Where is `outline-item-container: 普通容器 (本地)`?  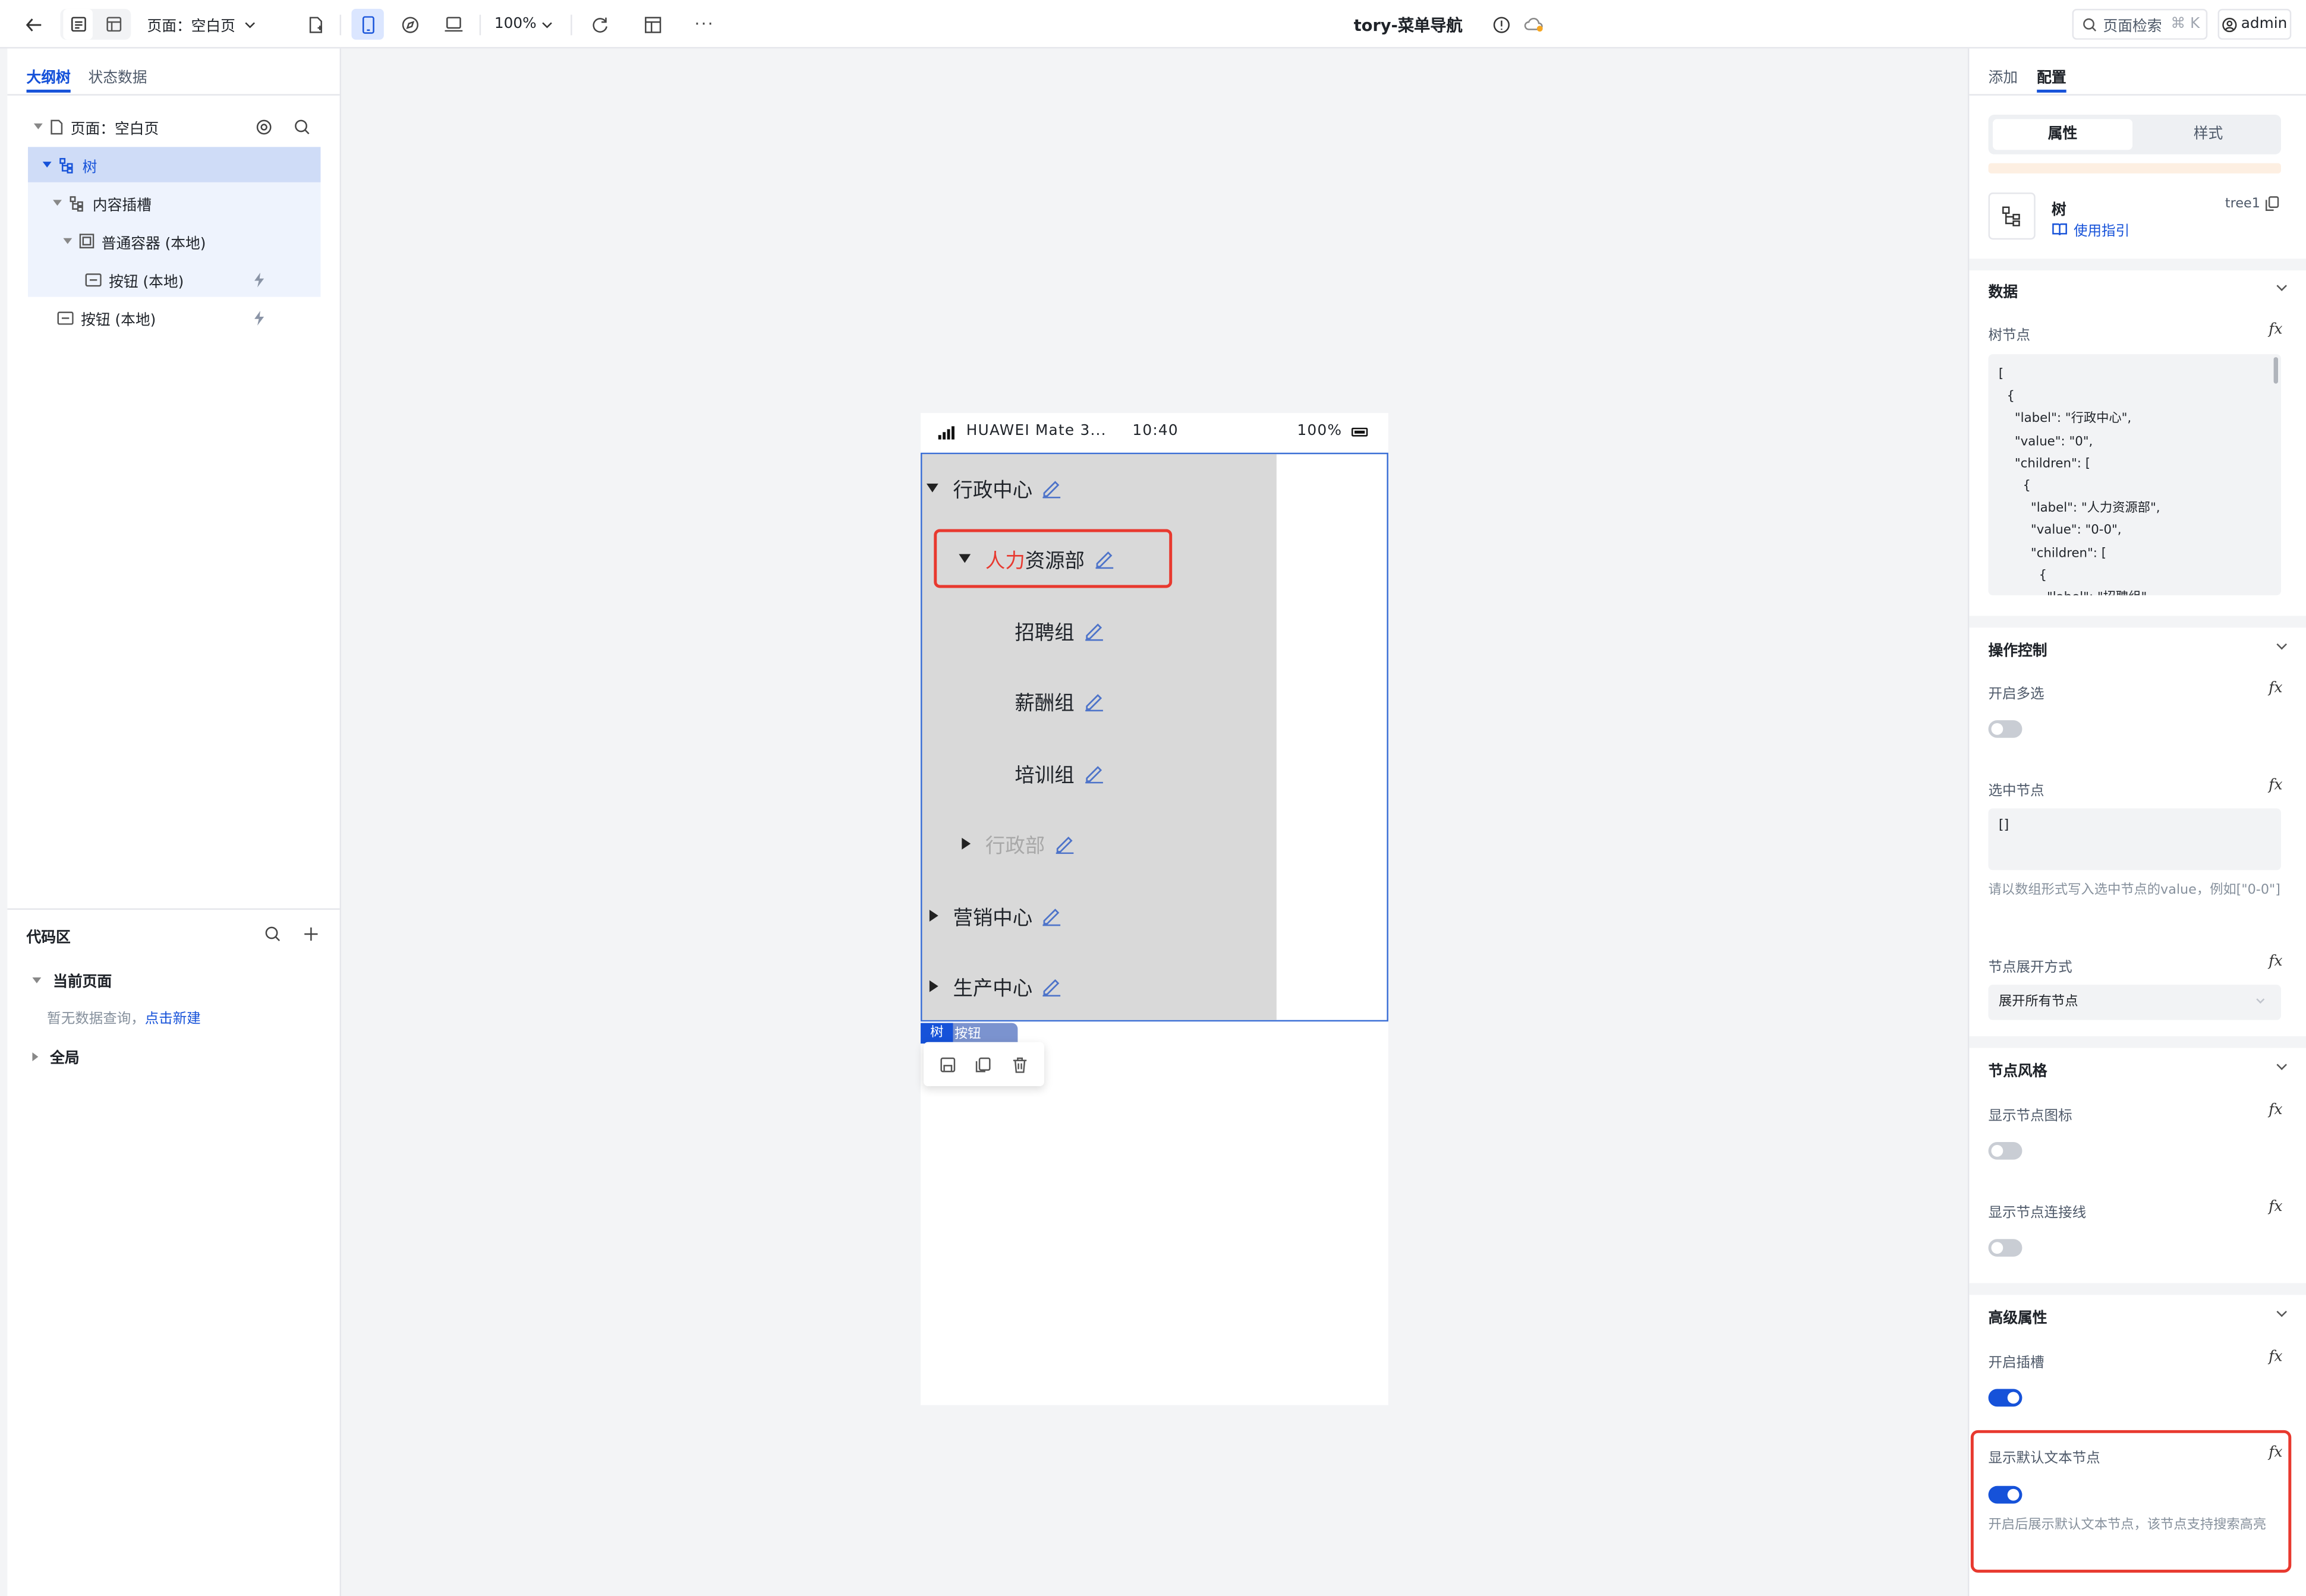 outline-item-container: 普通容器 (本地) is located at coordinates (174, 240).